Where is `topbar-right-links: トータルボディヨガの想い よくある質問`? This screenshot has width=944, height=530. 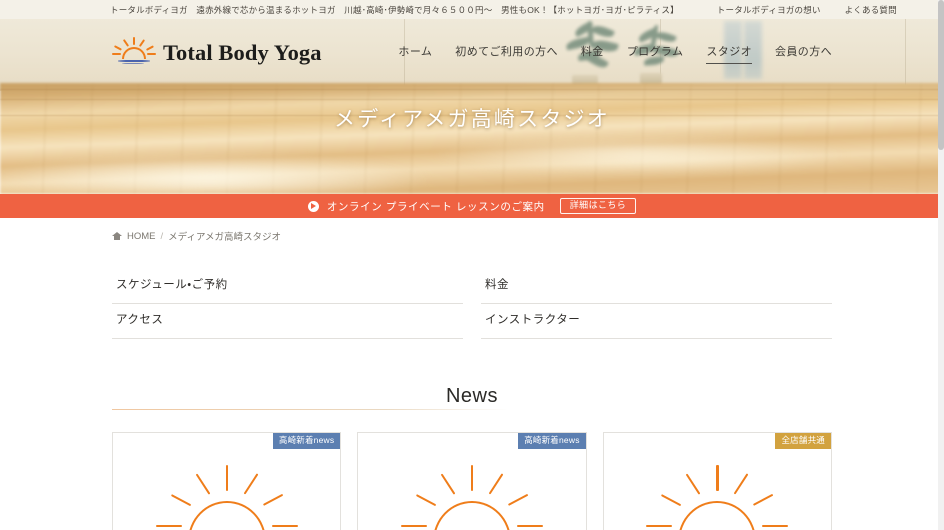
topbar-right-links: トータルボディヨガの想い よくある質問 is located at coordinates (807, 10).